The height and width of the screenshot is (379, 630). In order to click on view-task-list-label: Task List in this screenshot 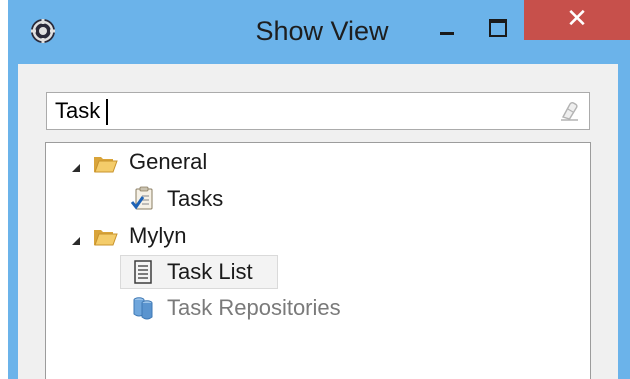, I will do `click(210, 272)`.